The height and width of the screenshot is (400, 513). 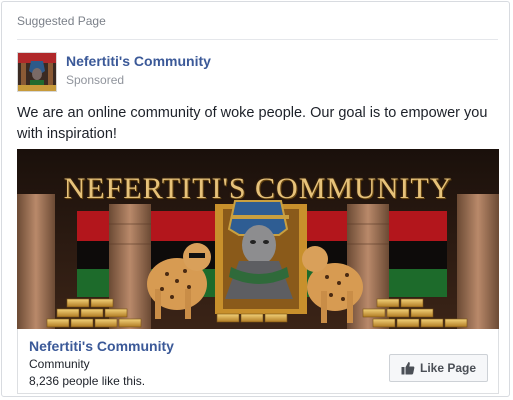 What do you see at coordinates (257, 39) in the screenshot?
I see `header-divider` at bounding box center [257, 39].